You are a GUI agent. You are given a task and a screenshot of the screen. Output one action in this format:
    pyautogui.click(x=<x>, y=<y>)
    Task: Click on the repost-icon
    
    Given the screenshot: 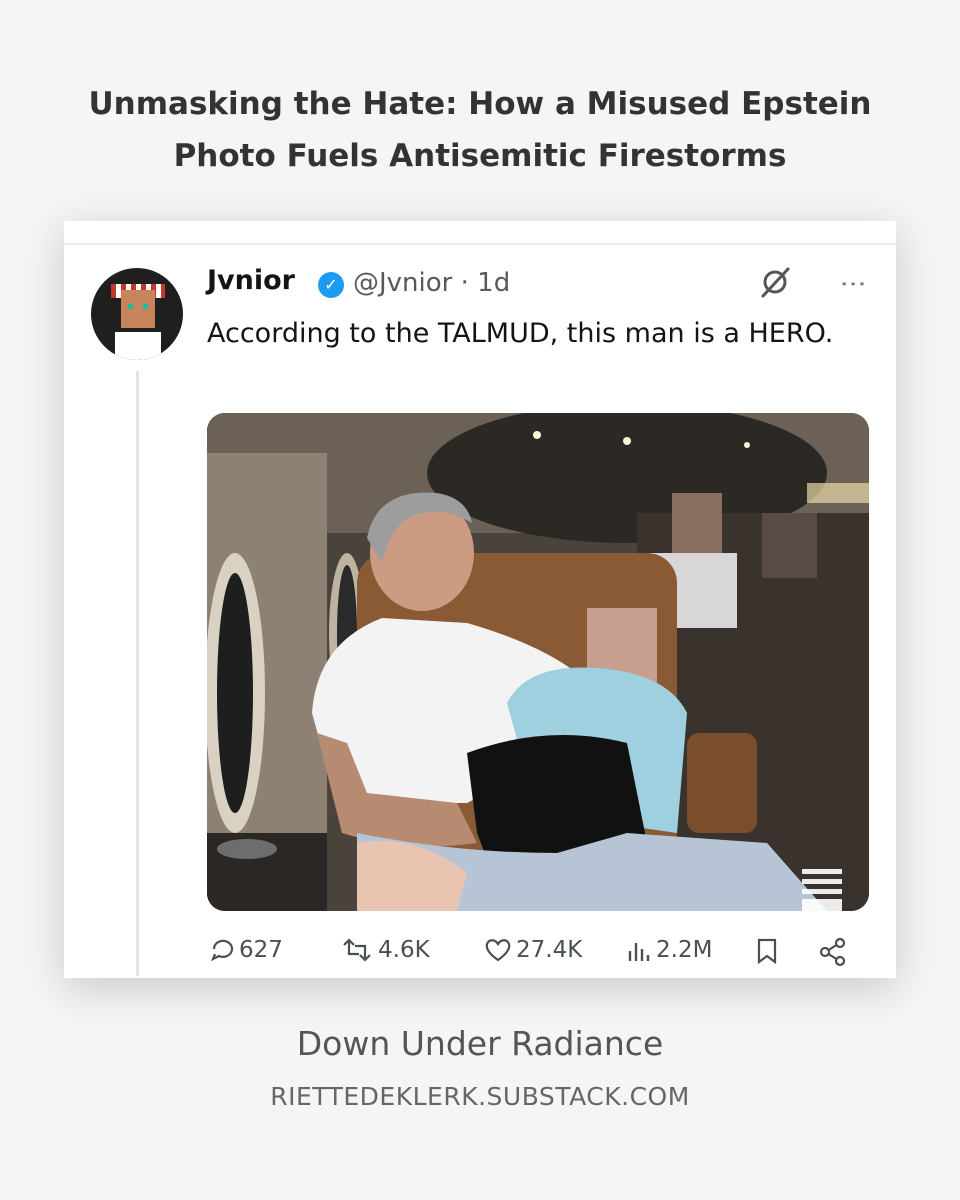 What is the action you would take?
    pyautogui.click(x=357, y=950)
    